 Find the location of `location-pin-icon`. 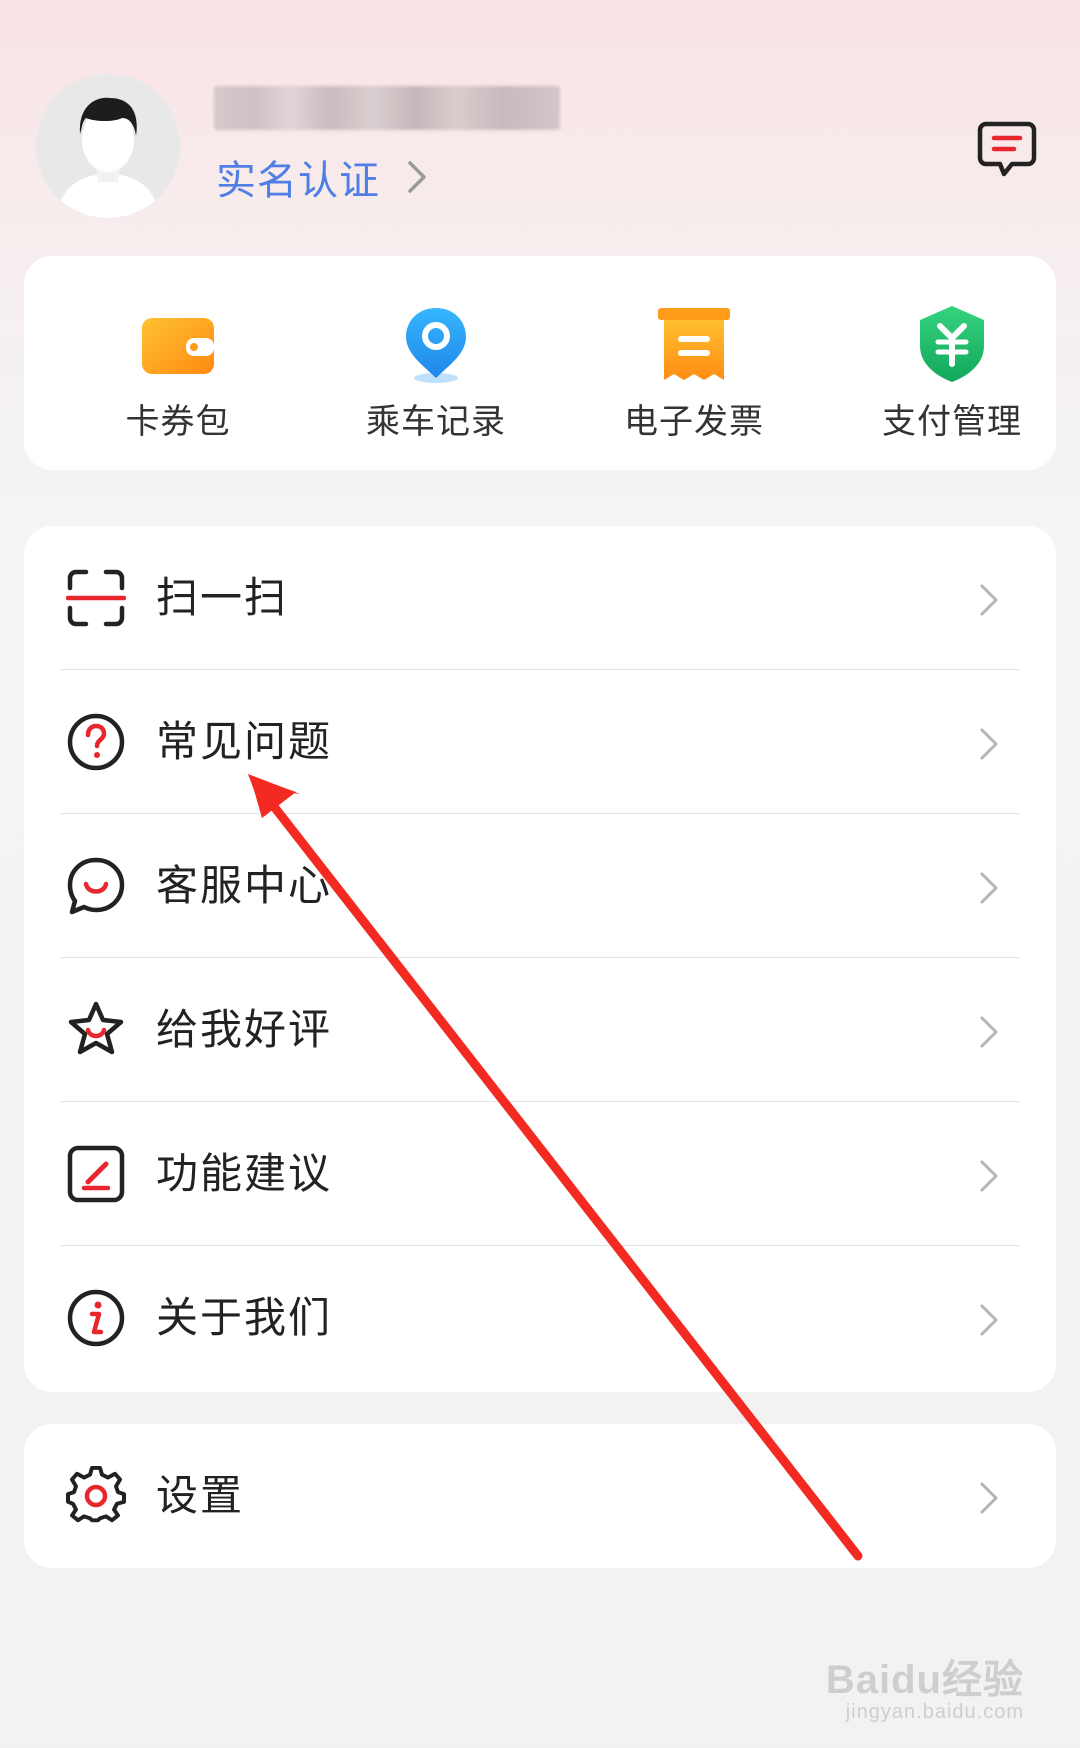

location-pin-icon is located at coordinates (436, 345).